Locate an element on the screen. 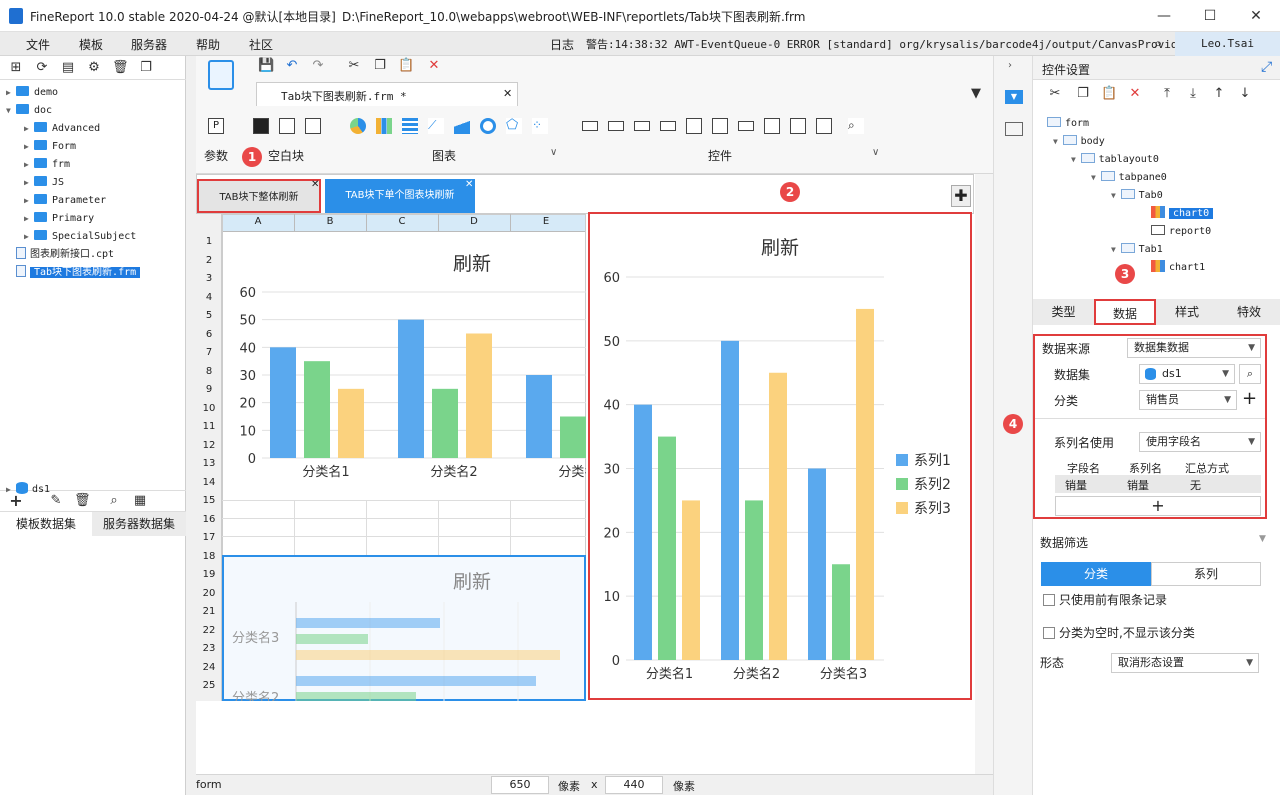 The width and height of the screenshot is (1280, 795). editor-tab: Tab块下图表刷新.frm * ✕ is located at coordinates (387, 94).